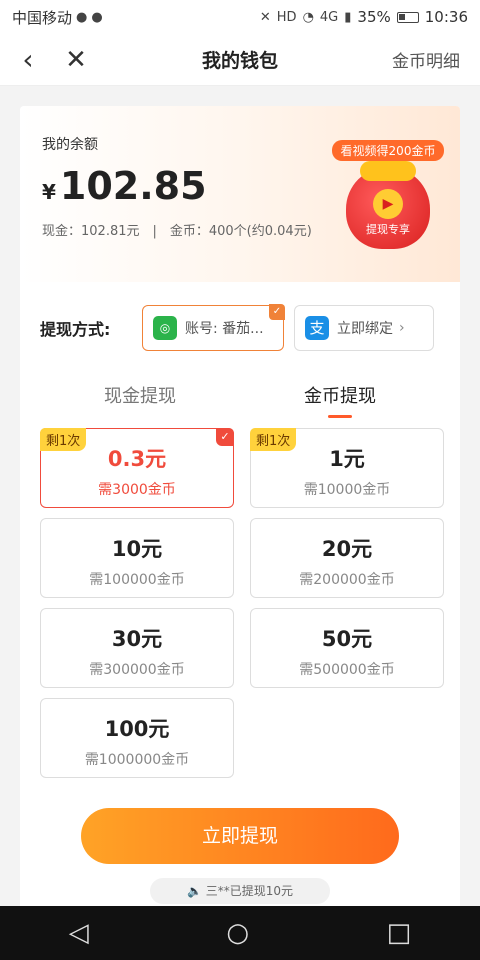 The image size is (480, 960). What do you see at coordinates (137, 670) in the screenshot?
I see `option-cost: 需300000金币` at bounding box center [137, 670].